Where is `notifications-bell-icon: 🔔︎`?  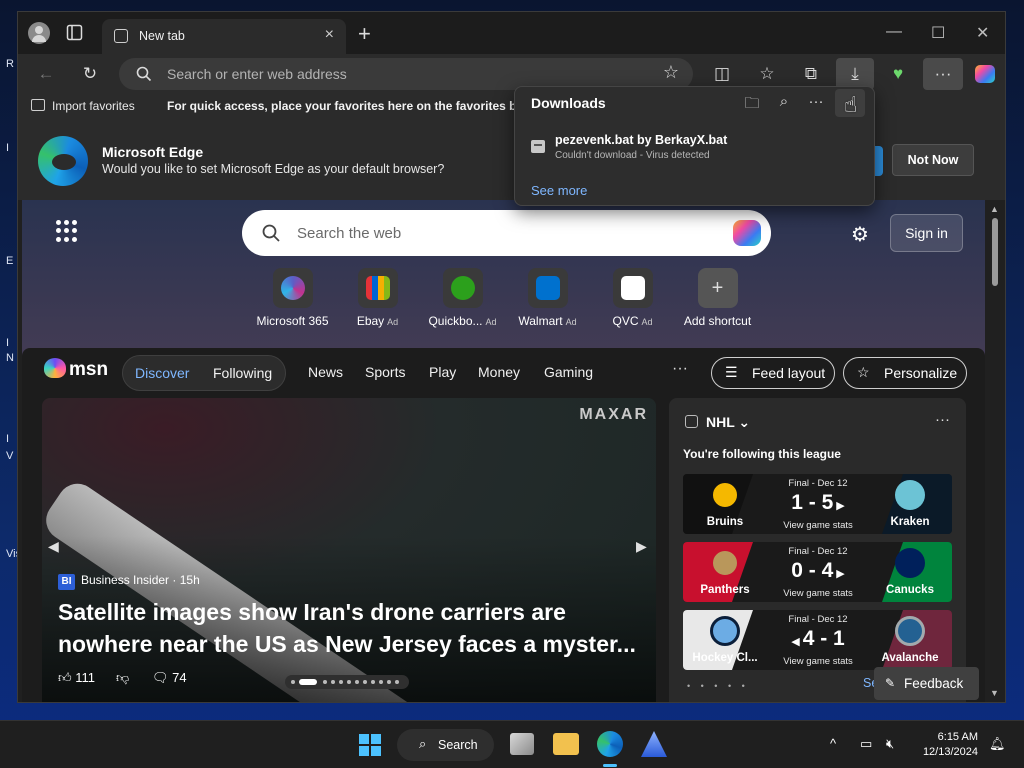
notifications-bell-icon: 🔔︎ is located at coordinates (997, 744).